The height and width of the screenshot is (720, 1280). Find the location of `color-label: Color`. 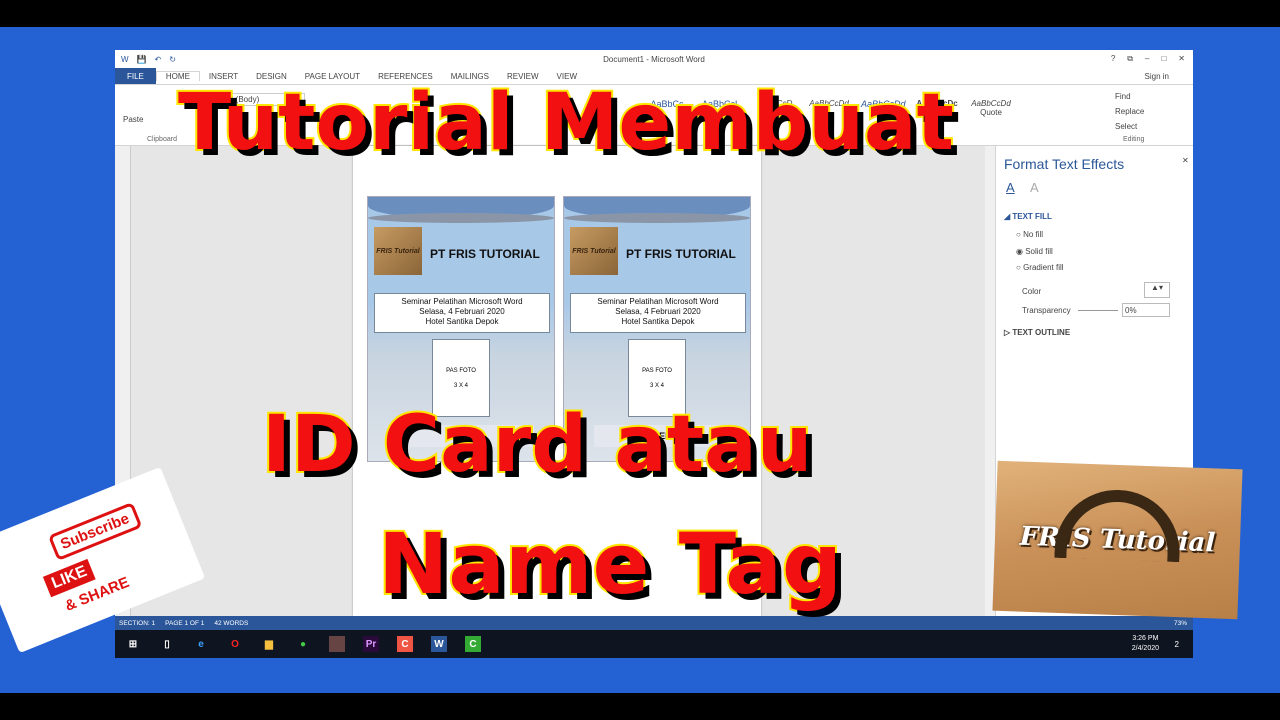

color-label: Color is located at coordinates (1032, 291).